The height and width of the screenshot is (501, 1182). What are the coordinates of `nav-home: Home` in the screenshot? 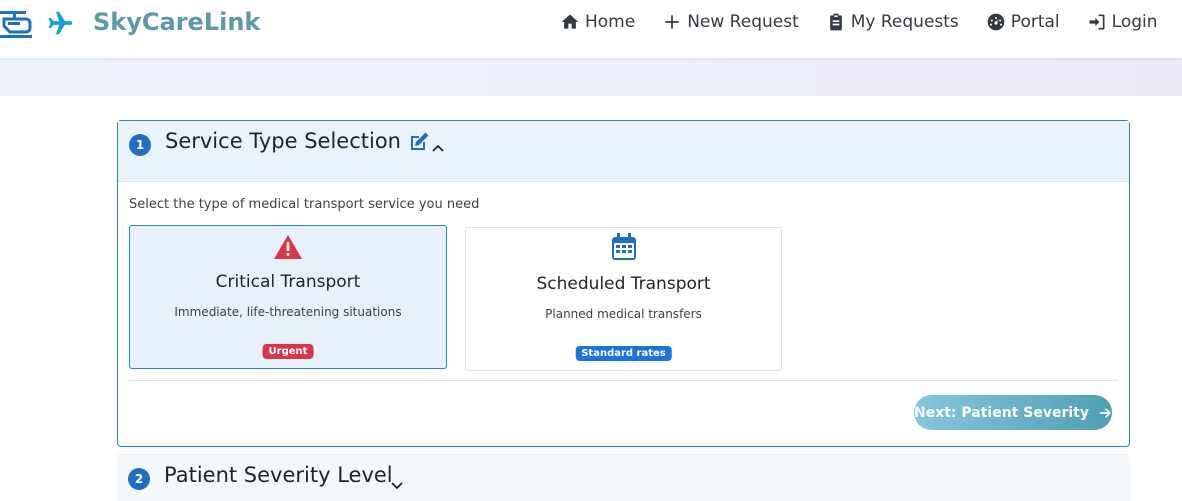 It's located at (597, 22).